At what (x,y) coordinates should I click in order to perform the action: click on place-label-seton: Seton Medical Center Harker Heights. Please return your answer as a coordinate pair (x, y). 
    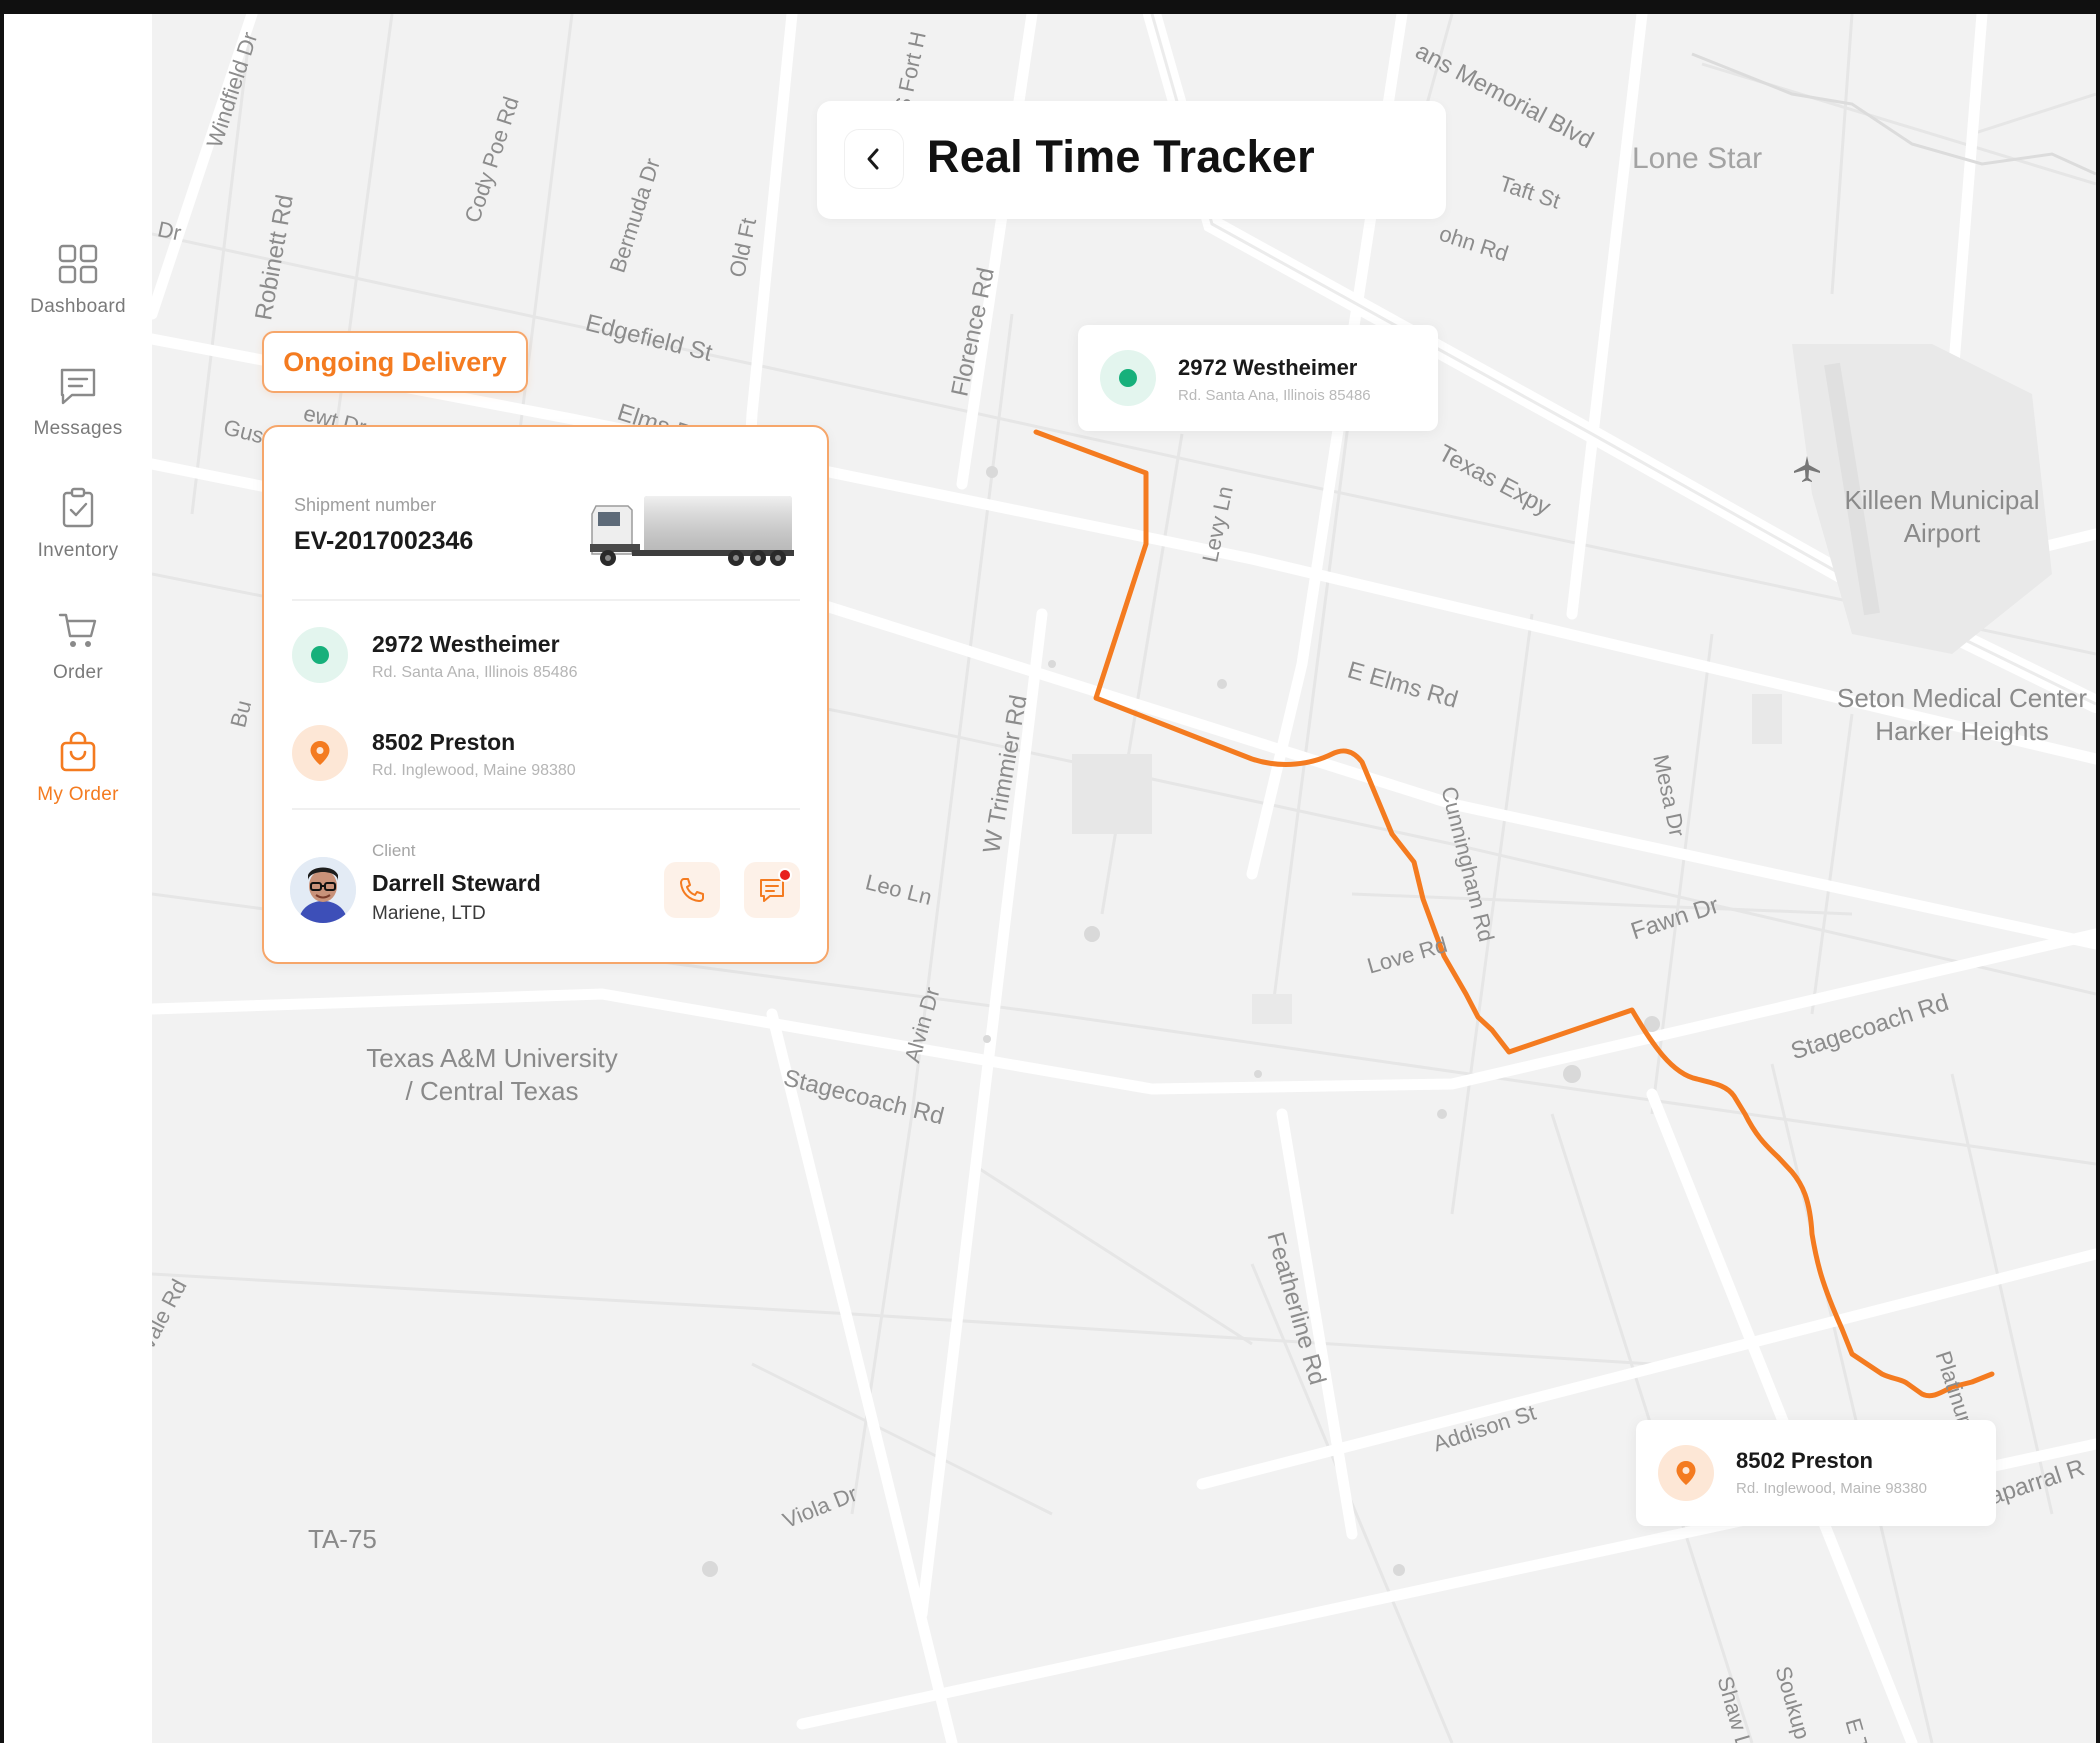
    Looking at the image, I should click on (1954, 715).